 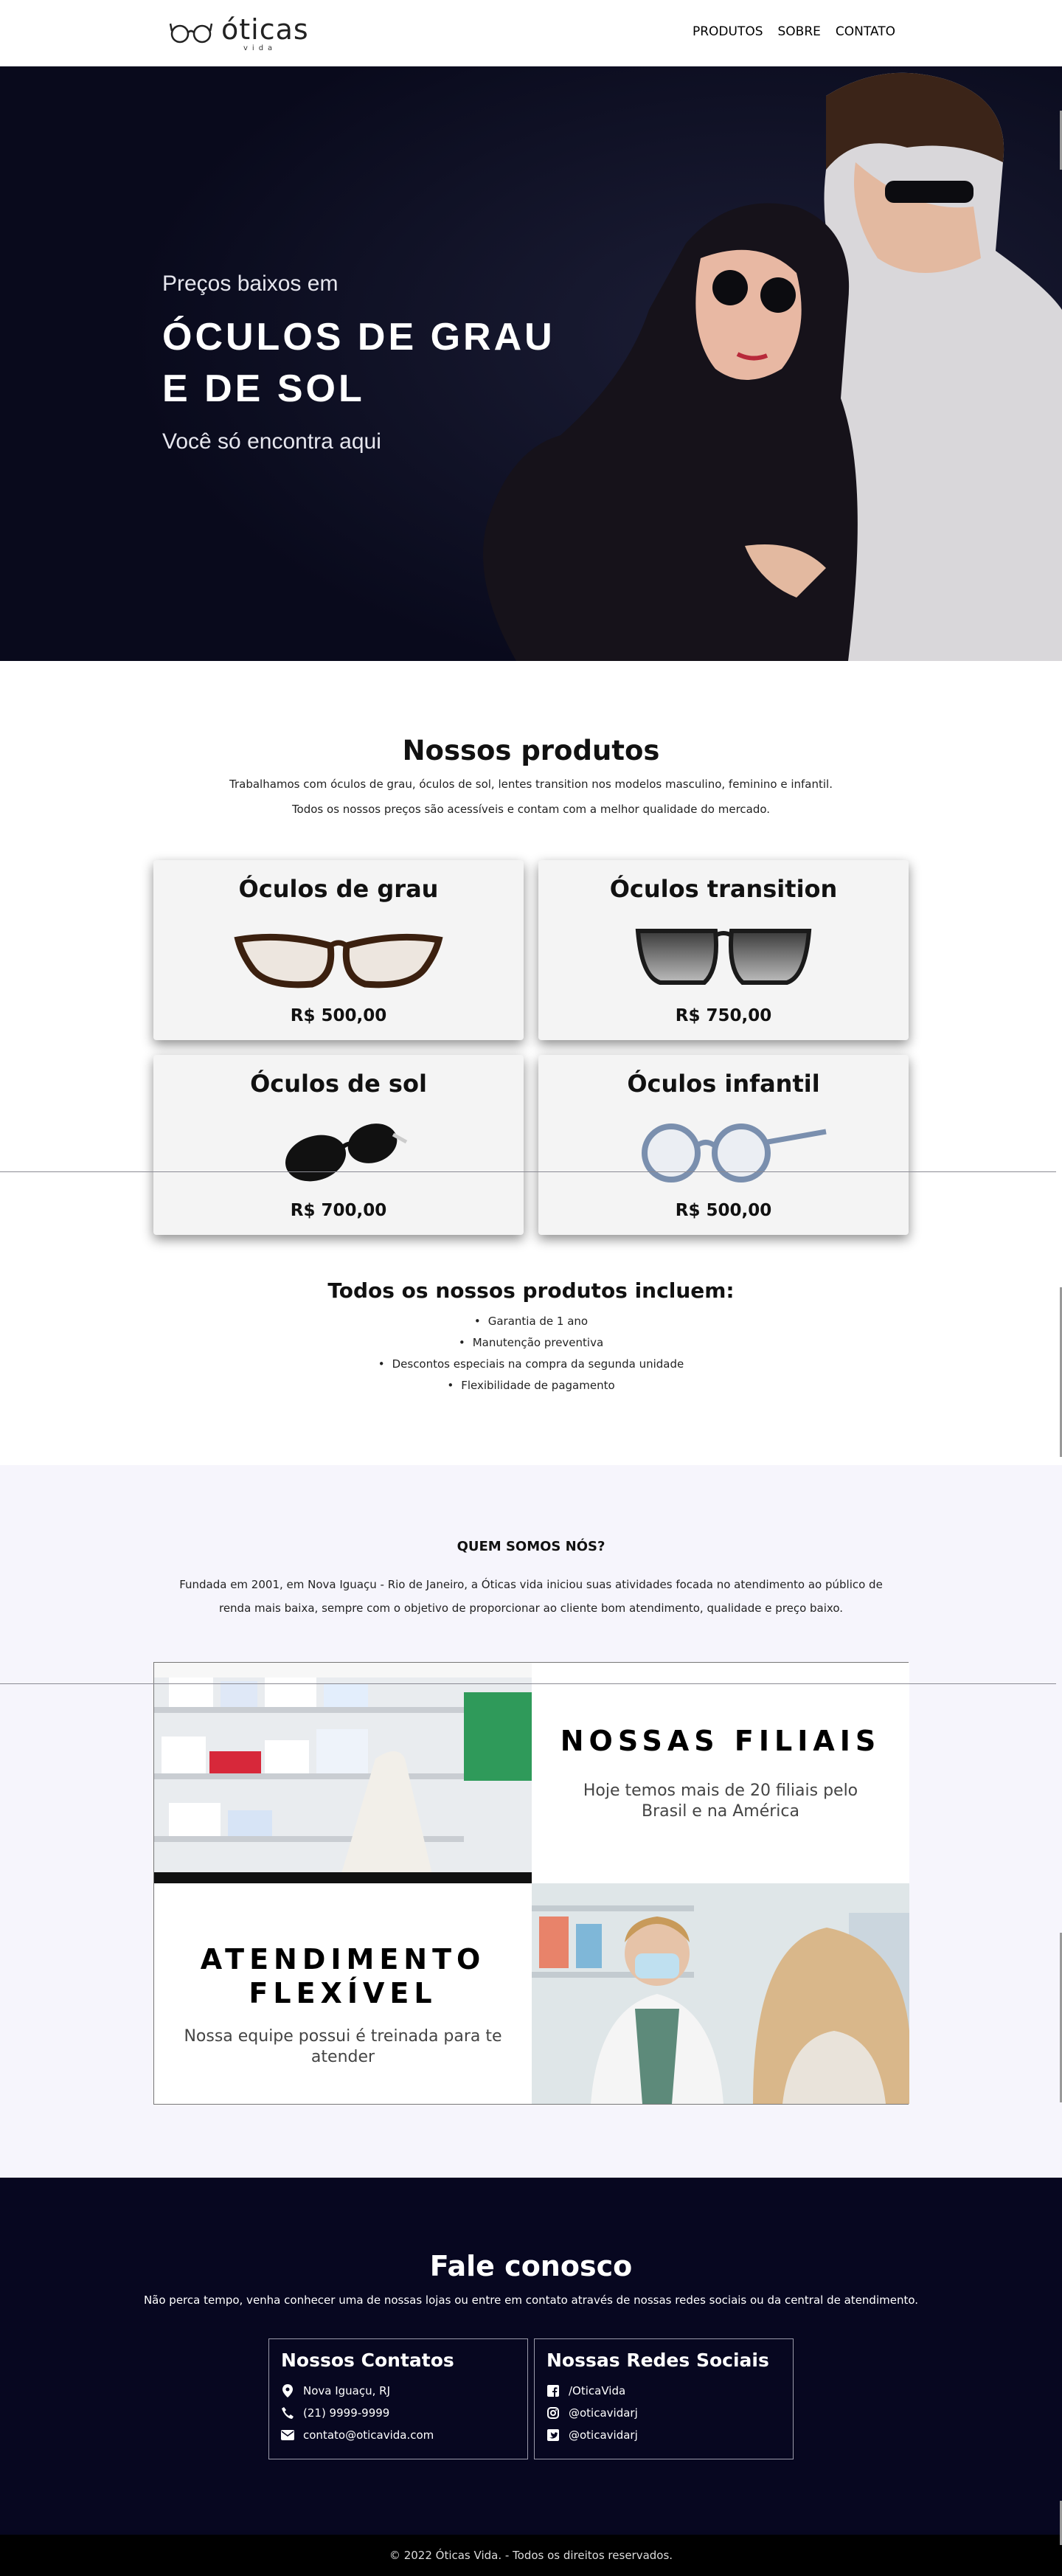 I want to click on about-title: QUEM SOMOS NÓS?, so click(x=531, y=1547).